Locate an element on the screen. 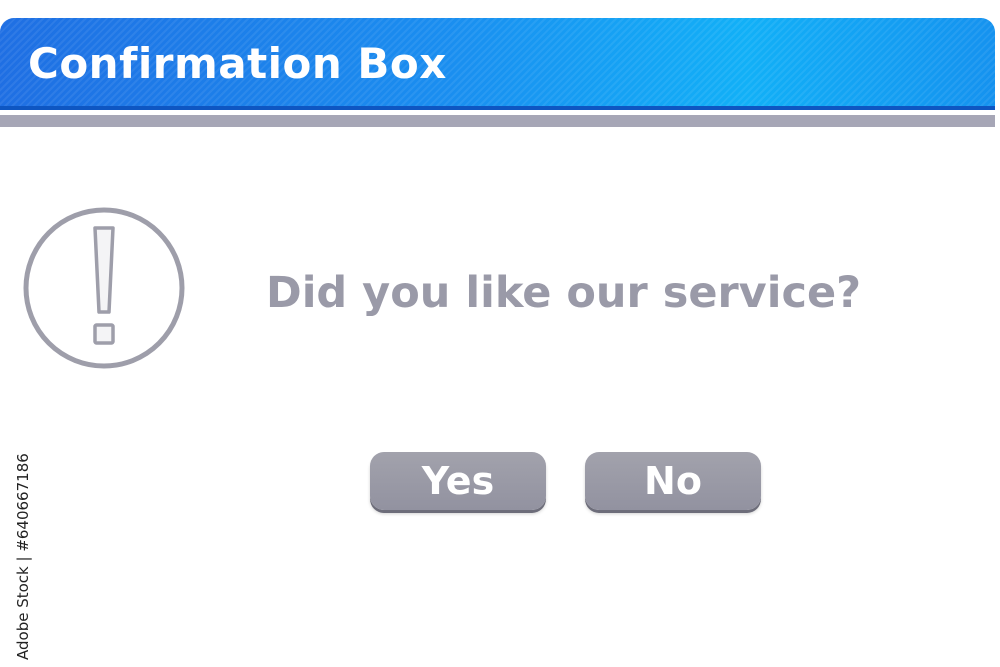 The image size is (1000, 667). dialog-title: Confirmation Box is located at coordinates (237, 63).